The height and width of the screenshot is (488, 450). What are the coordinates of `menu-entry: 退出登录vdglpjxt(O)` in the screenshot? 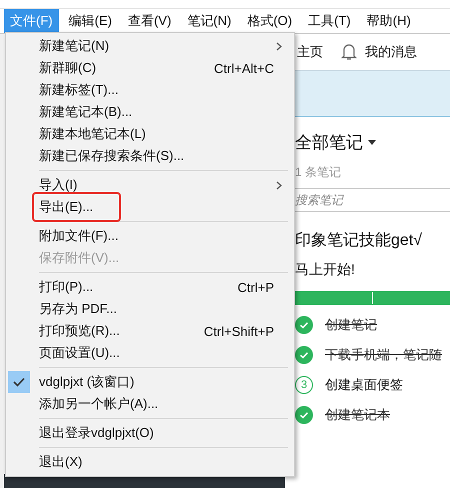 It's located at (96, 433).